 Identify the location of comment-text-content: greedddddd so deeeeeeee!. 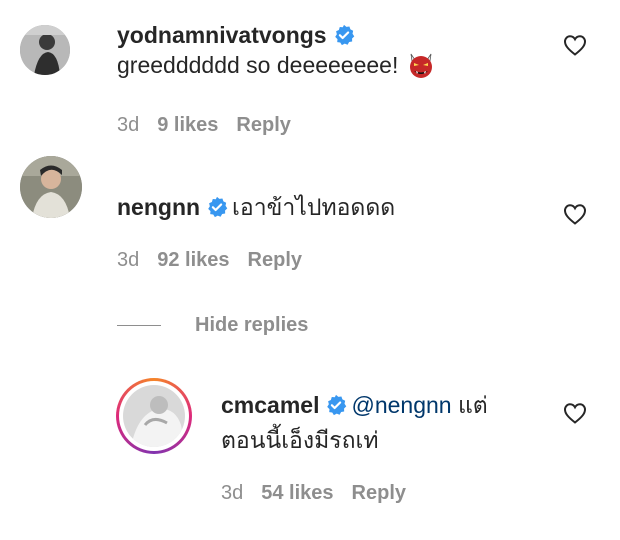
(258, 65).